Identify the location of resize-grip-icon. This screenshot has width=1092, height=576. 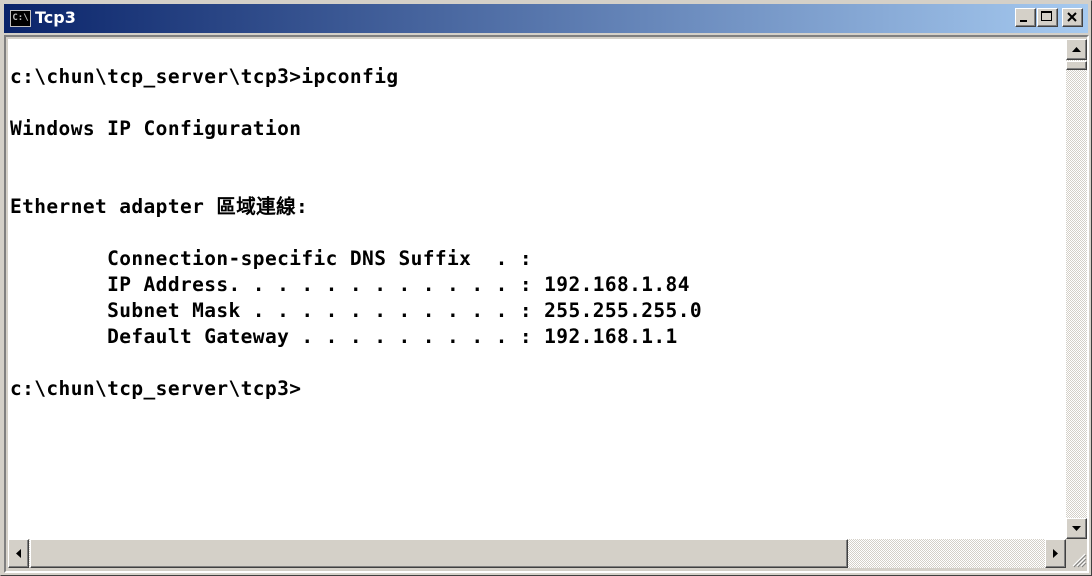
(1079, 560).